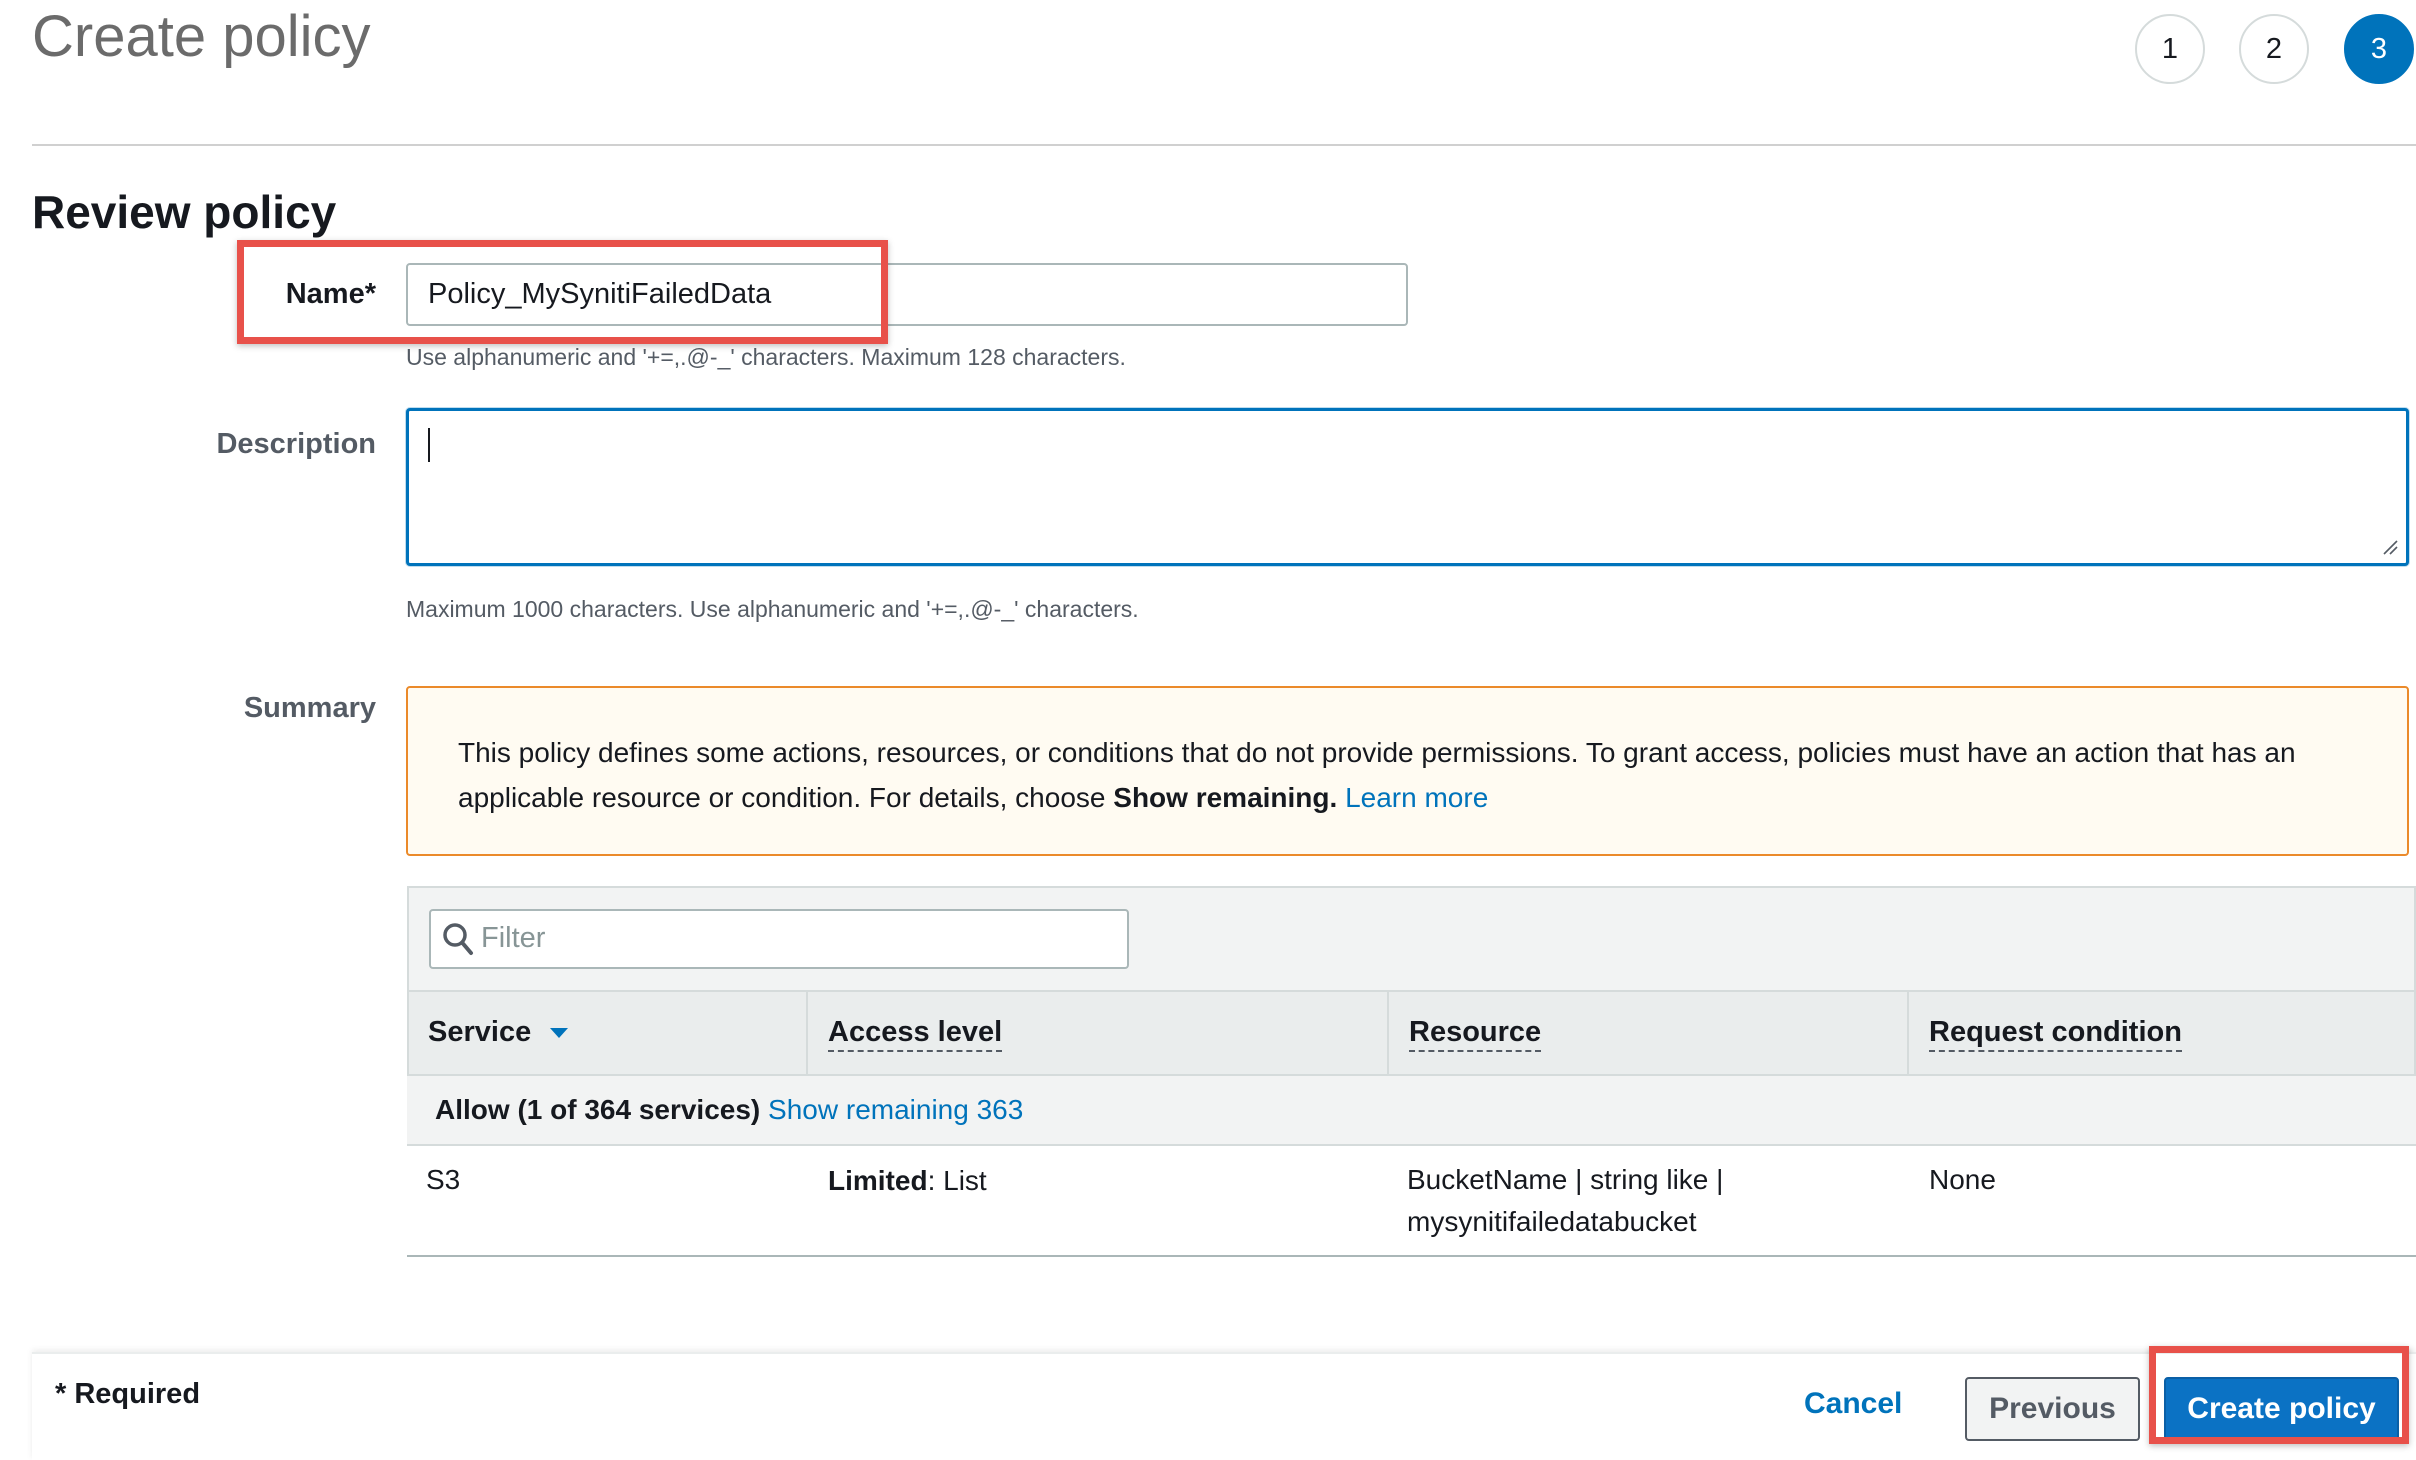  What do you see at coordinates (1225, 797) in the screenshot?
I see `alert-bold-text: Show remaining.` at bounding box center [1225, 797].